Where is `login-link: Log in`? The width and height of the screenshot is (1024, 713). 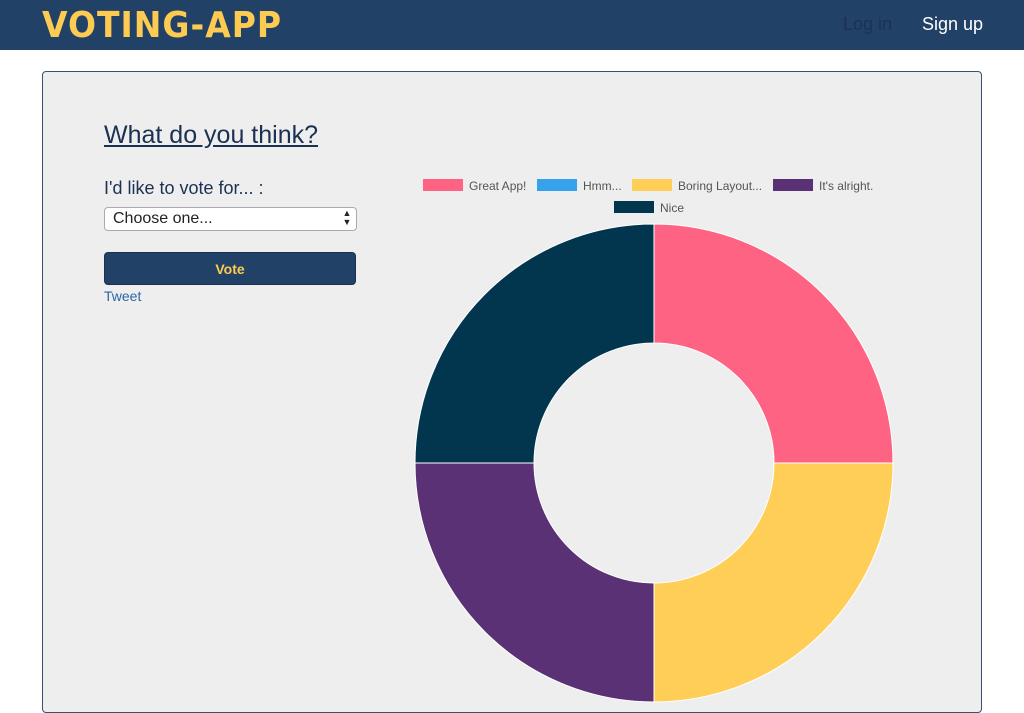 login-link: Log in is located at coordinates (867, 24).